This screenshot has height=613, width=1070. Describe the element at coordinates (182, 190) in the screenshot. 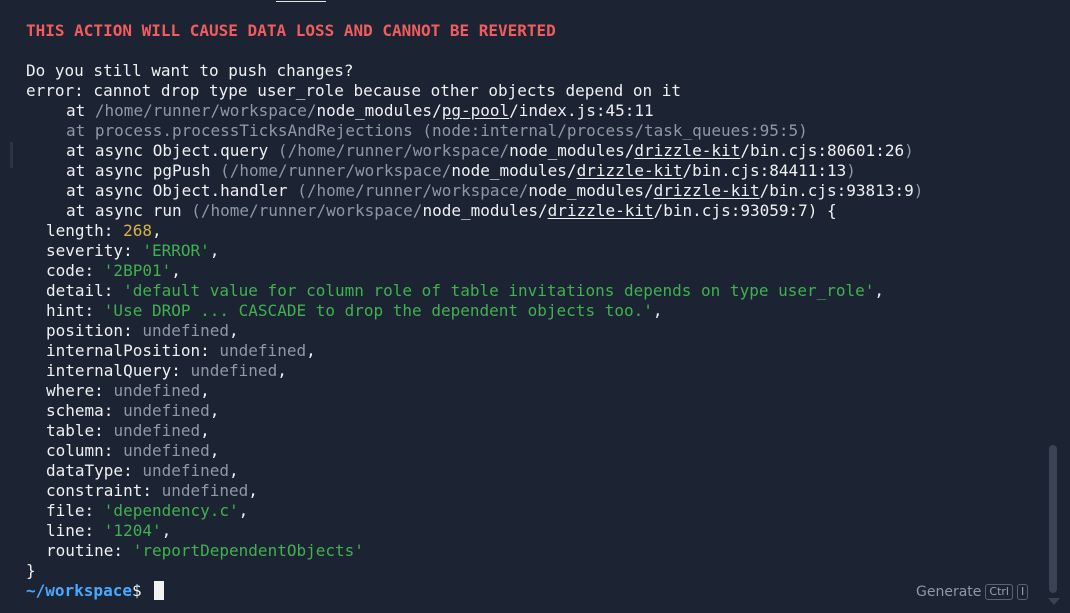

I see `stack-frame-call: at async Object.handler` at that location.